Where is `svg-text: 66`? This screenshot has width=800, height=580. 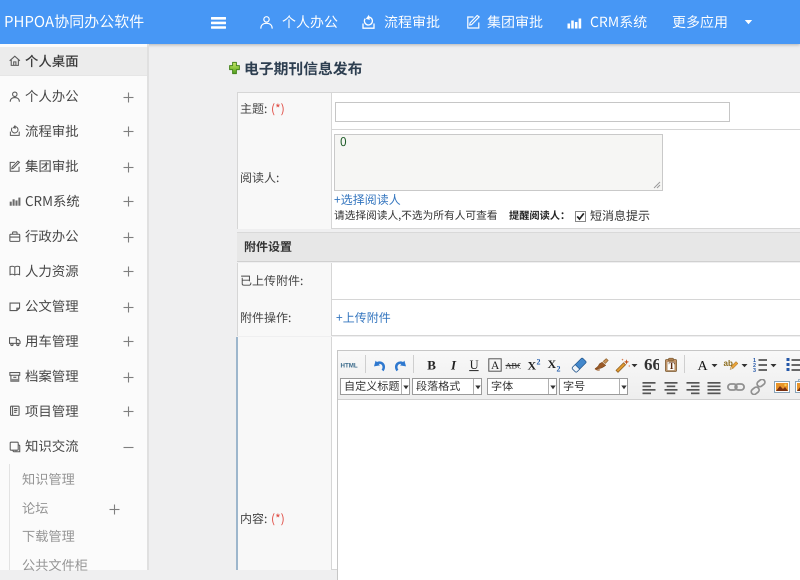 svg-text: 66 is located at coordinates (651, 365).